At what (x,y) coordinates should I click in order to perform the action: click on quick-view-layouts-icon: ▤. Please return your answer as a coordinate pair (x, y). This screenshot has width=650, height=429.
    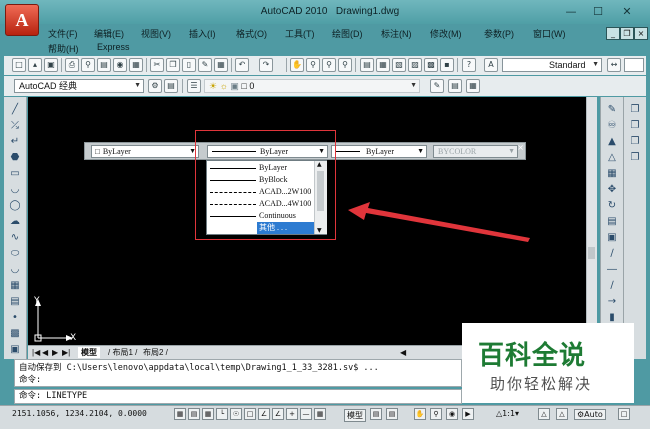
    Looking at the image, I should click on (376, 414).